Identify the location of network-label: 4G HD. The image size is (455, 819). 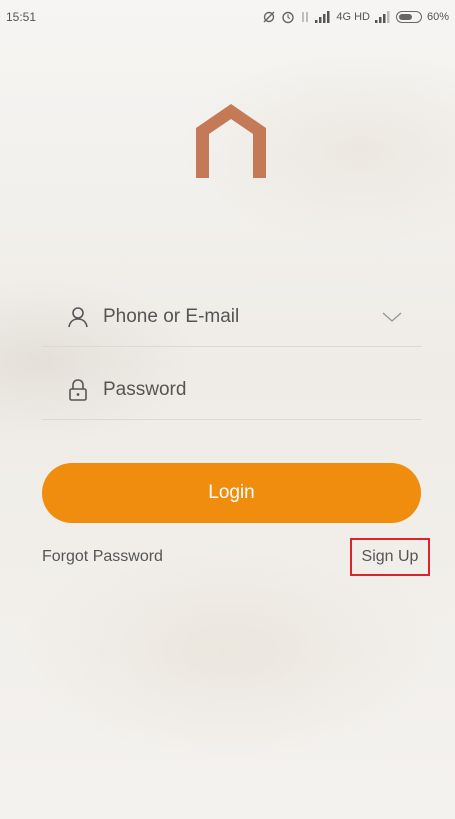
(353, 17).